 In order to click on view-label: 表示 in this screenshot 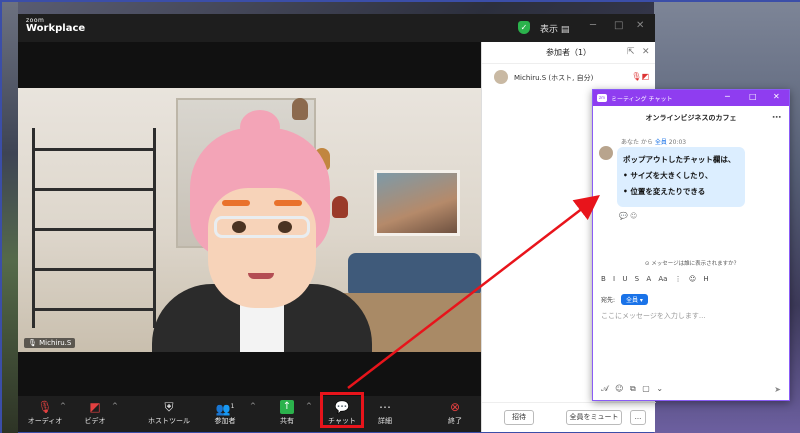, I will do `click(549, 30)`.